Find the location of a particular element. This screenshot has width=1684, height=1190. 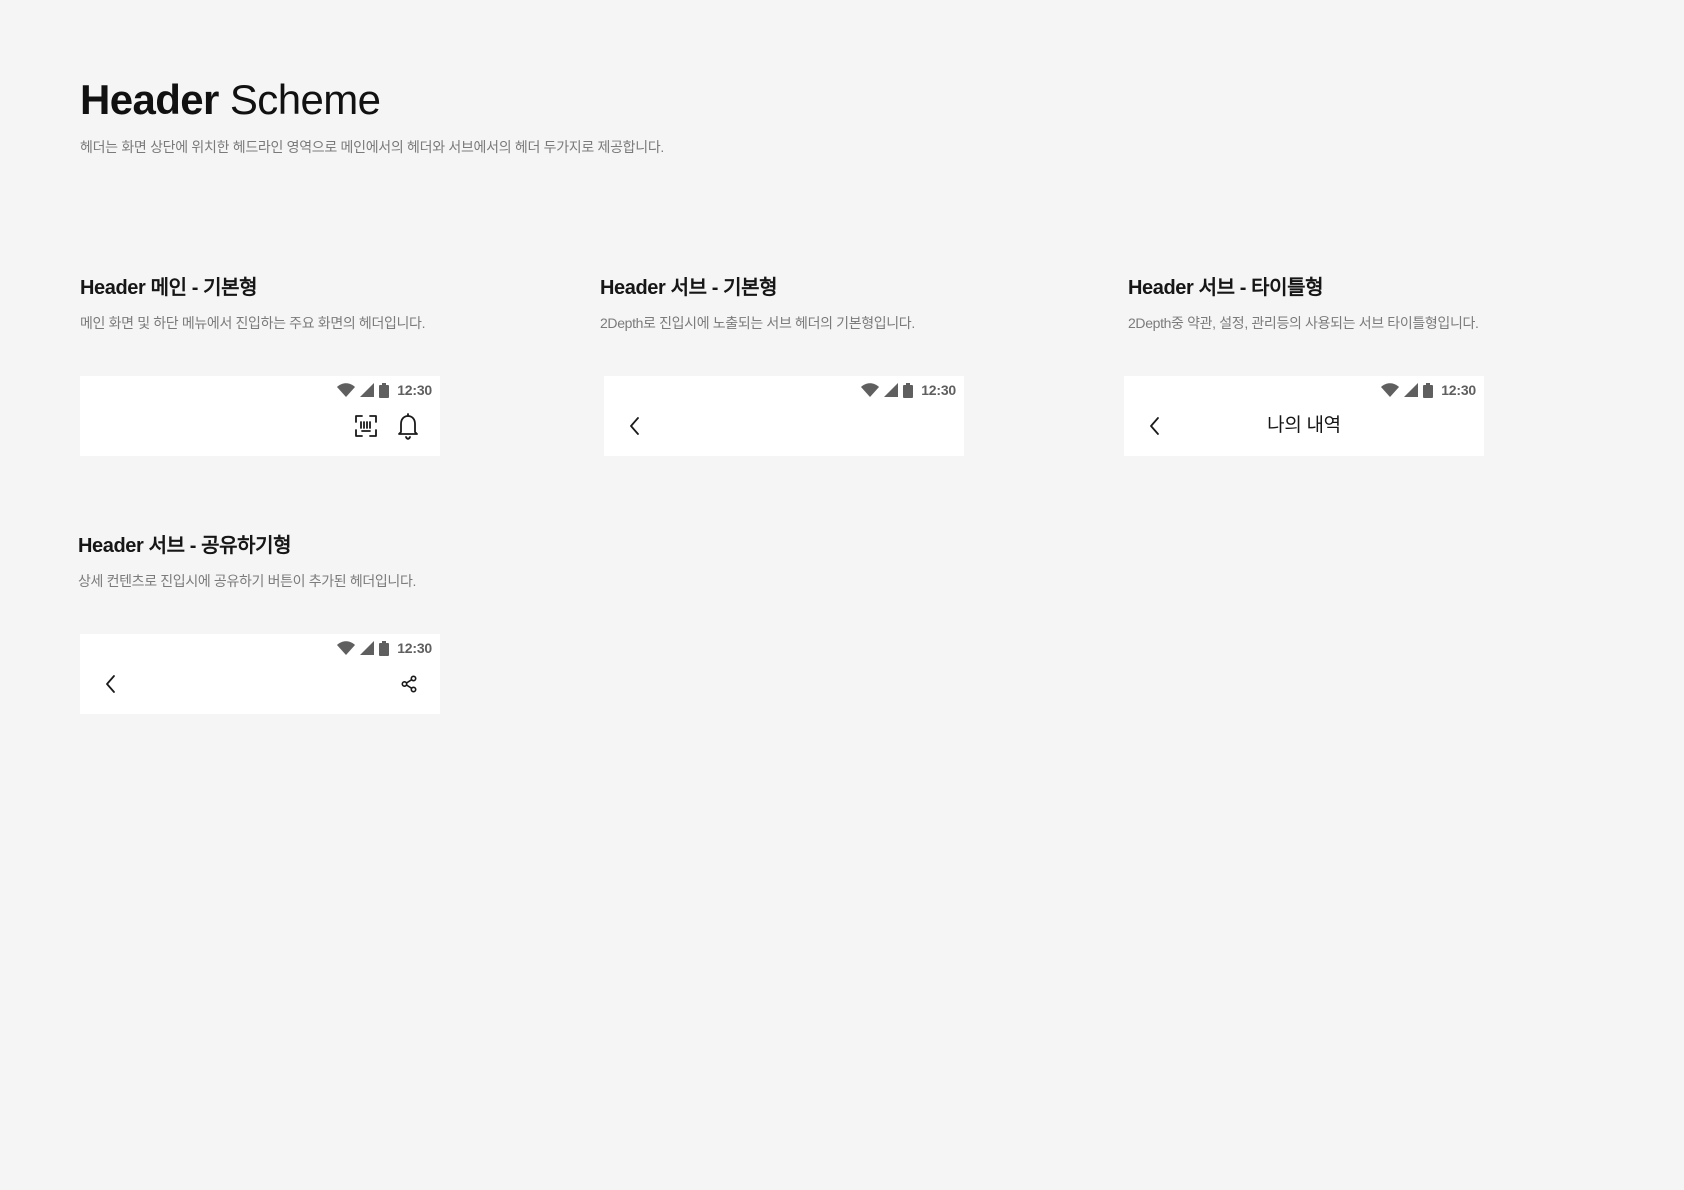

page-title: Header Scheme is located at coordinates (230, 100).